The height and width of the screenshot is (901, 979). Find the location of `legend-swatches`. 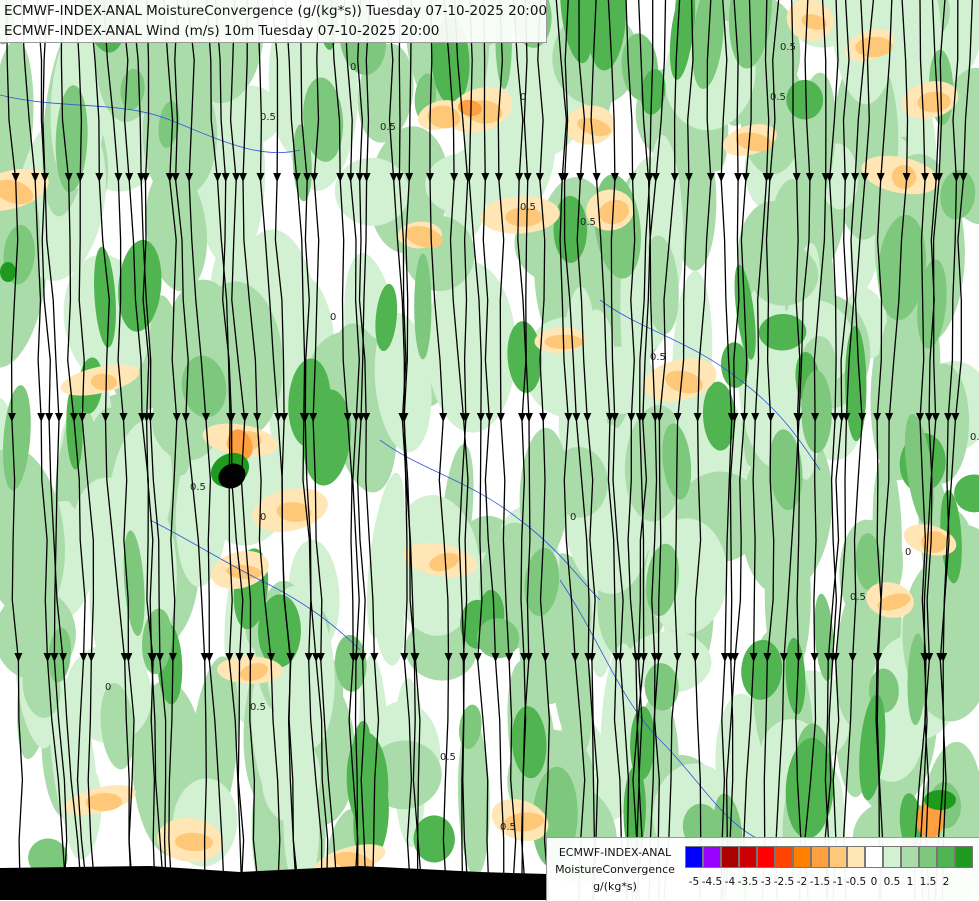

legend-swatches is located at coordinates (829, 857).